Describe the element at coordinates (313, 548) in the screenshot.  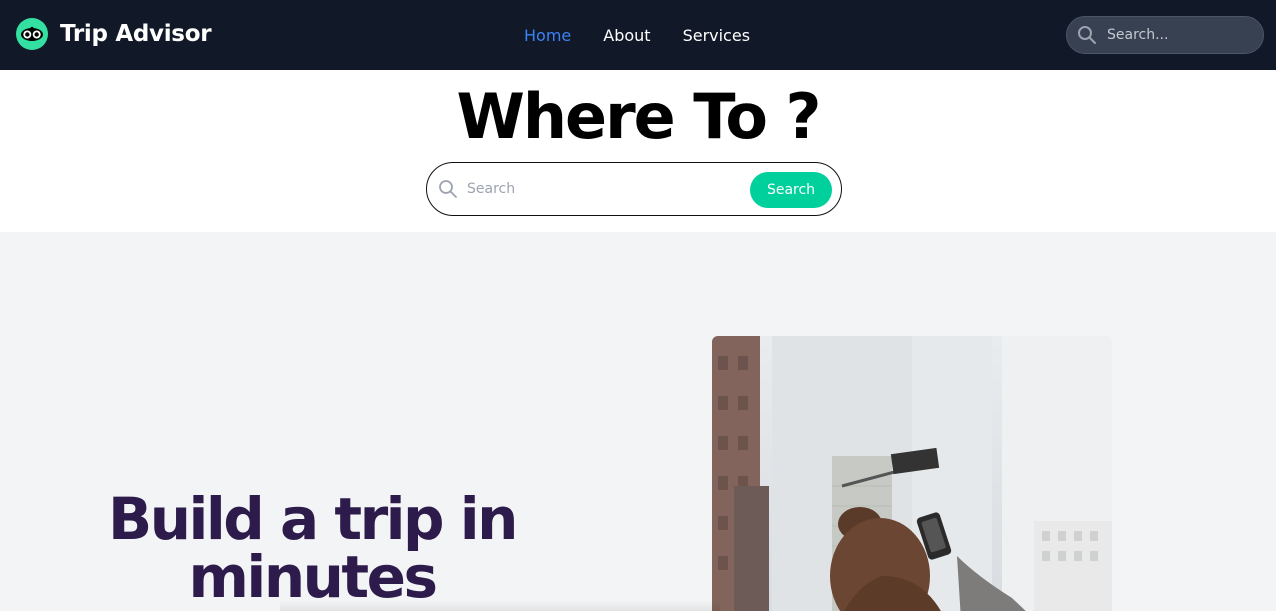
I see `feature-heading: Build a trip in minutes` at that location.